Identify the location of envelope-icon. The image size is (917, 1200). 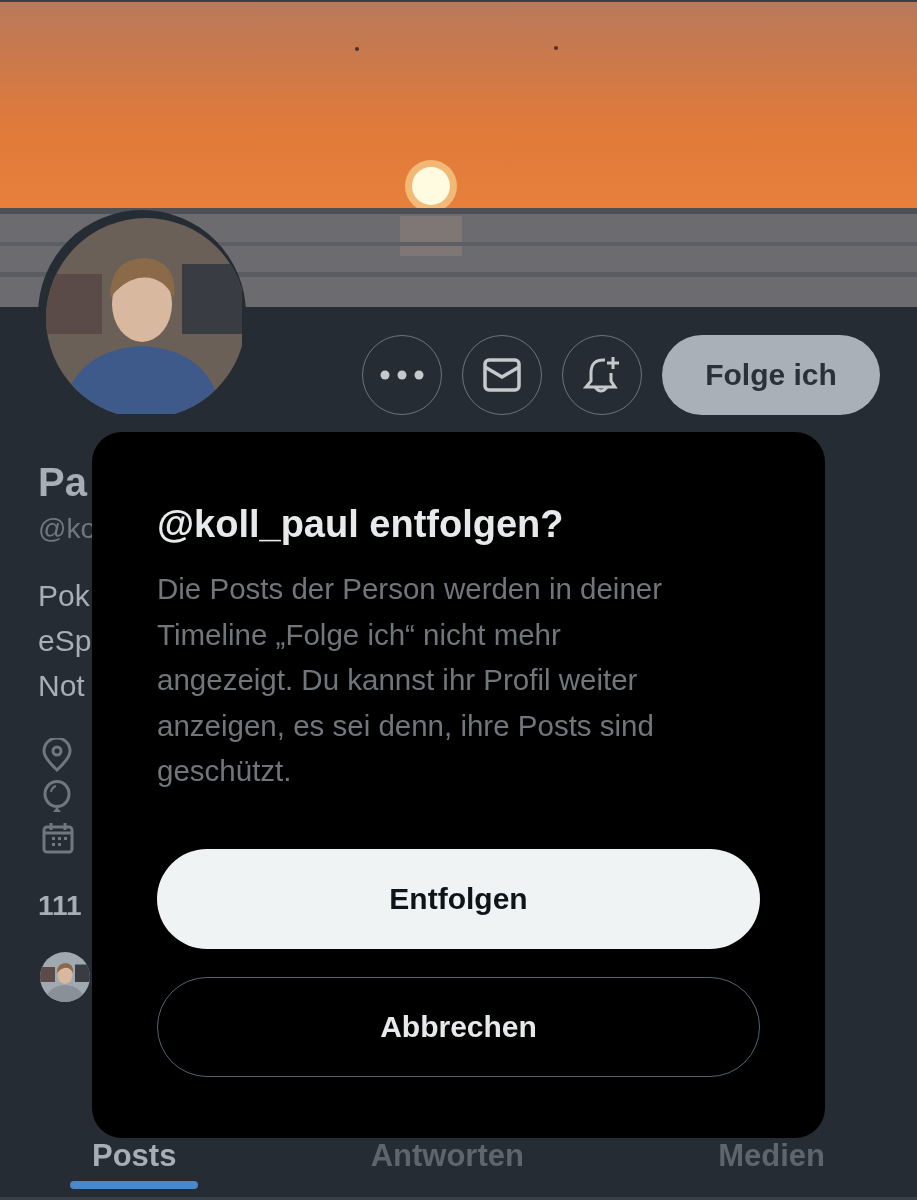
(502, 375).